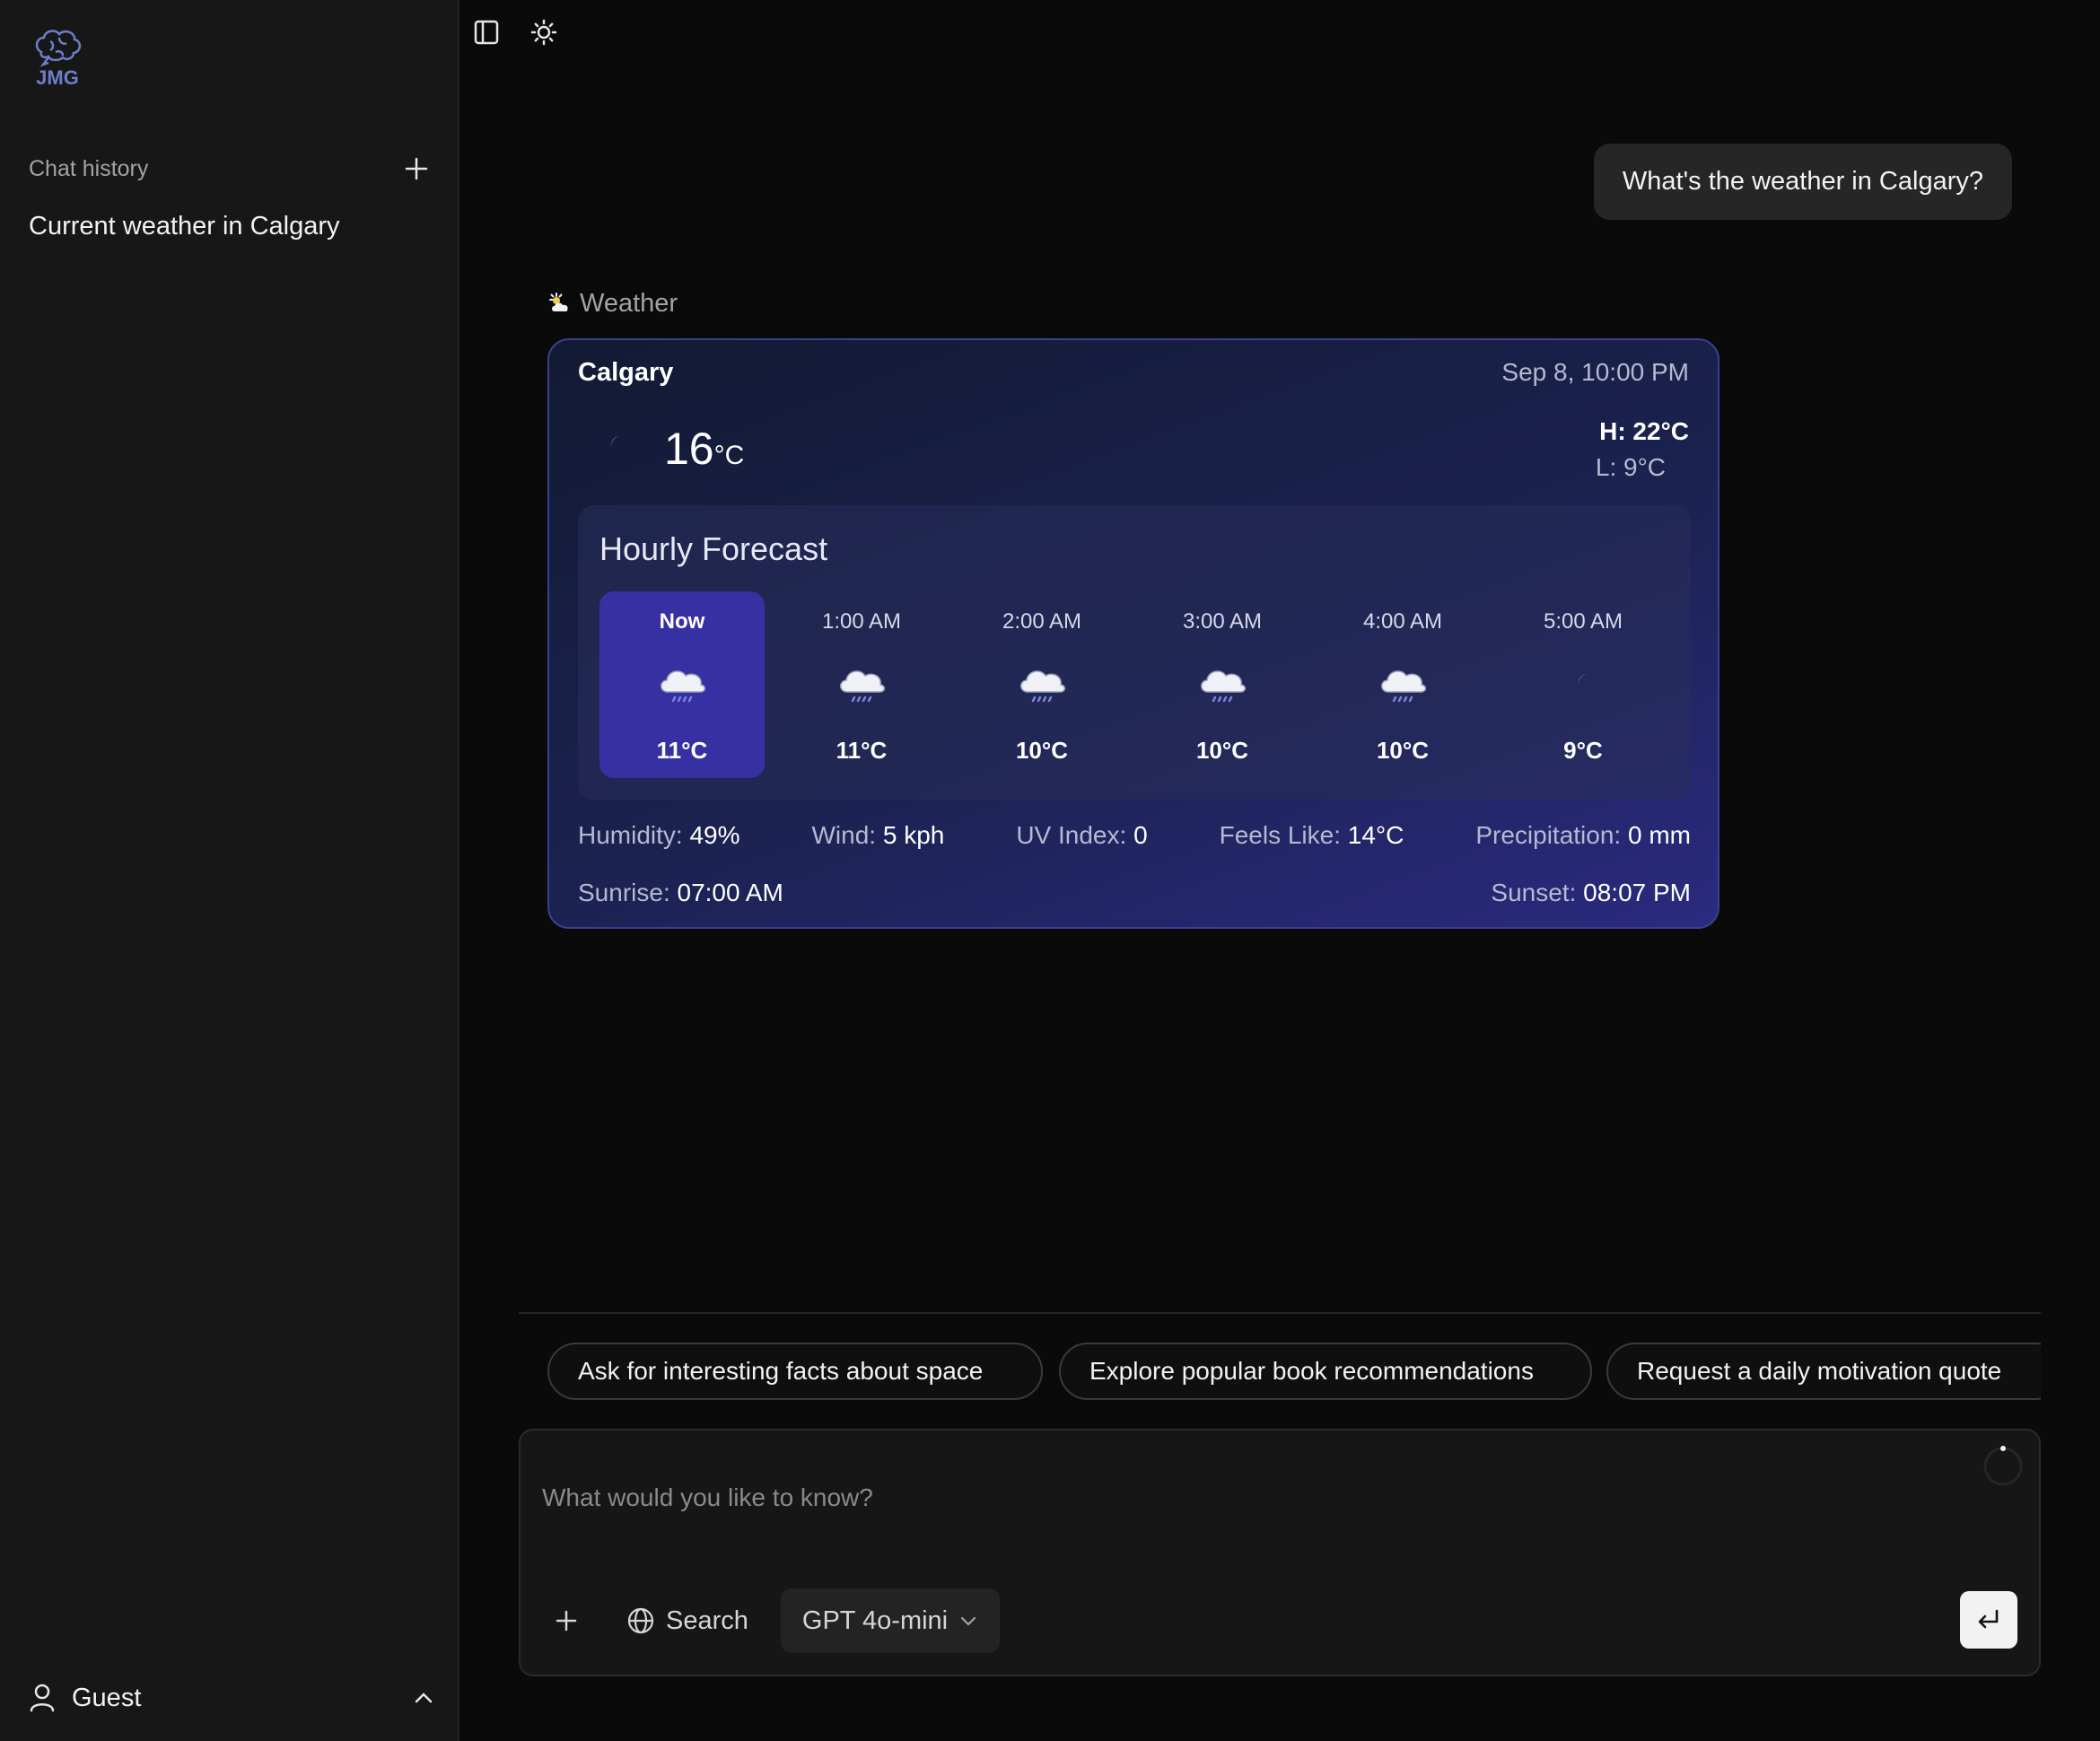 Image resolution: width=2100 pixels, height=1741 pixels. I want to click on humidity-label: Humidity:, so click(631, 835).